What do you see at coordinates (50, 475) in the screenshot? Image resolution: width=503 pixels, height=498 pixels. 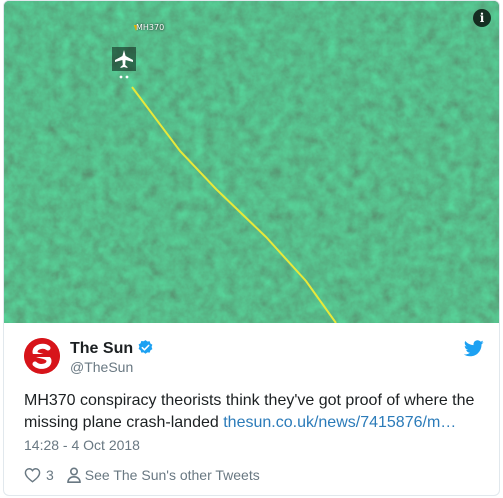 I see `like-count: 3` at bounding box center [50, 475].